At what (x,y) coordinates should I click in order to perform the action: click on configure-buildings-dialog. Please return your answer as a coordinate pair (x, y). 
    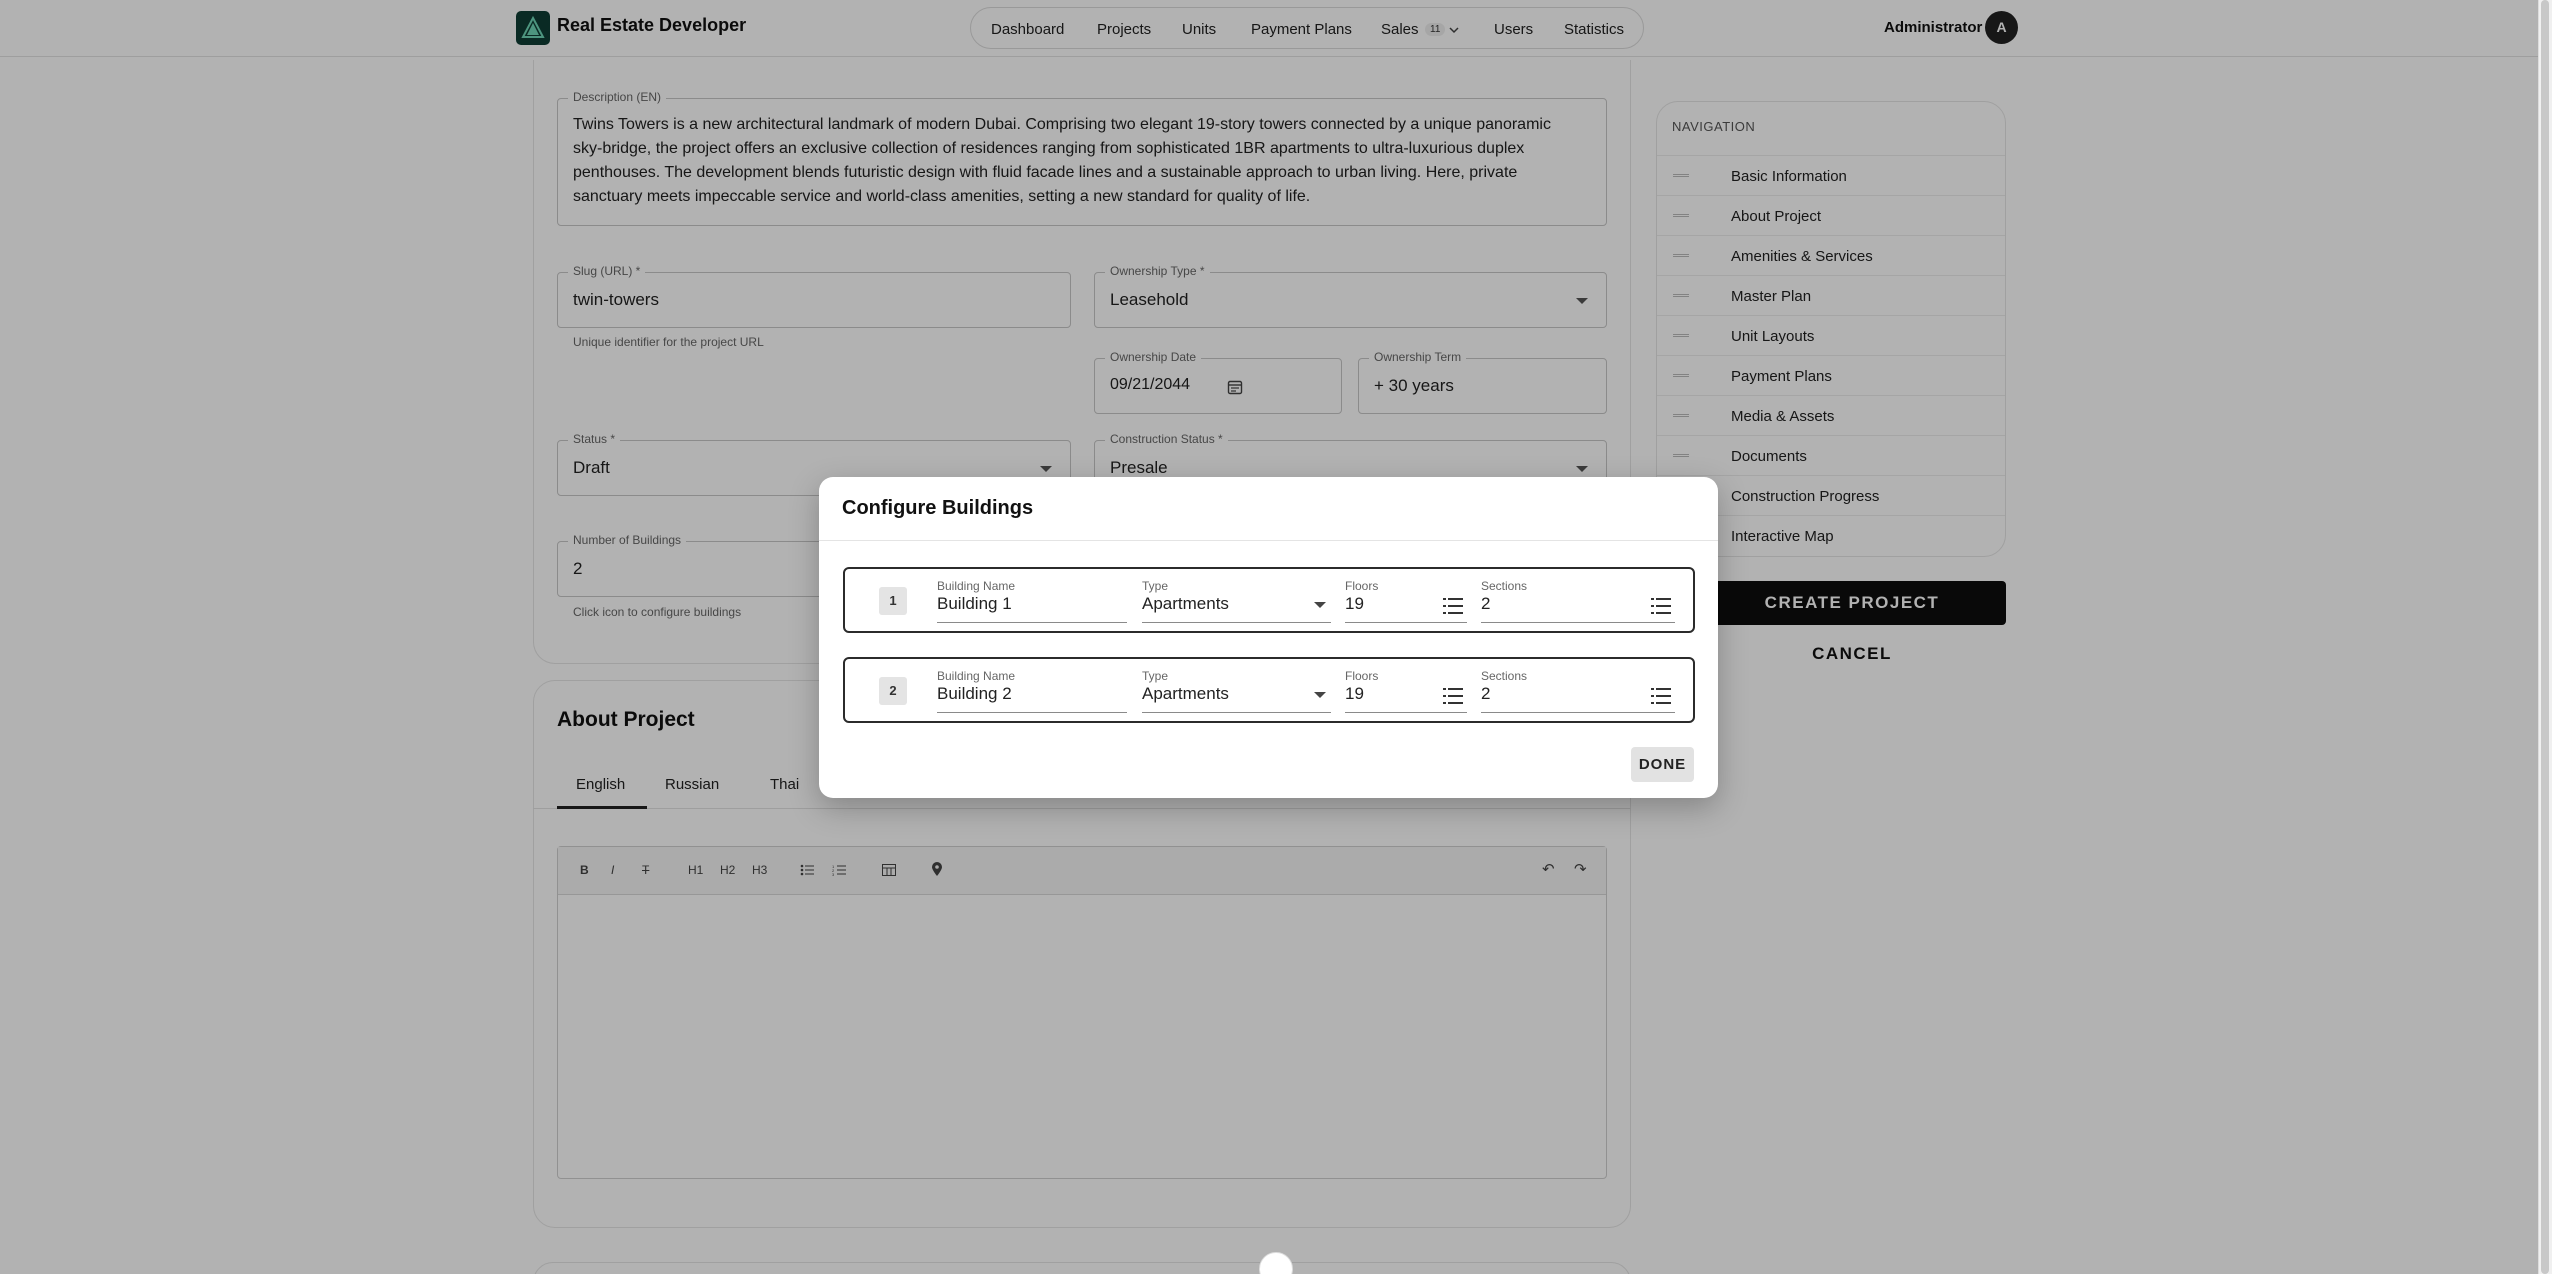
    Looking at the image, I should click on (1268, 637).